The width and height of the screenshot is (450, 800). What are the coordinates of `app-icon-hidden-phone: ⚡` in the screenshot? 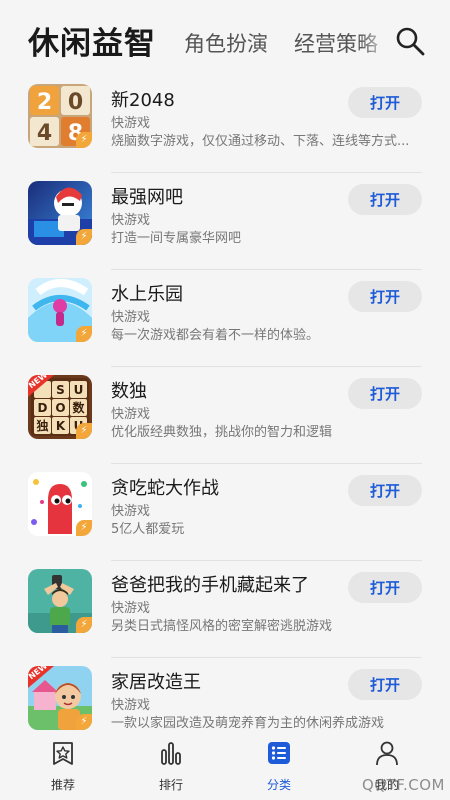 It's located at (60, 601).